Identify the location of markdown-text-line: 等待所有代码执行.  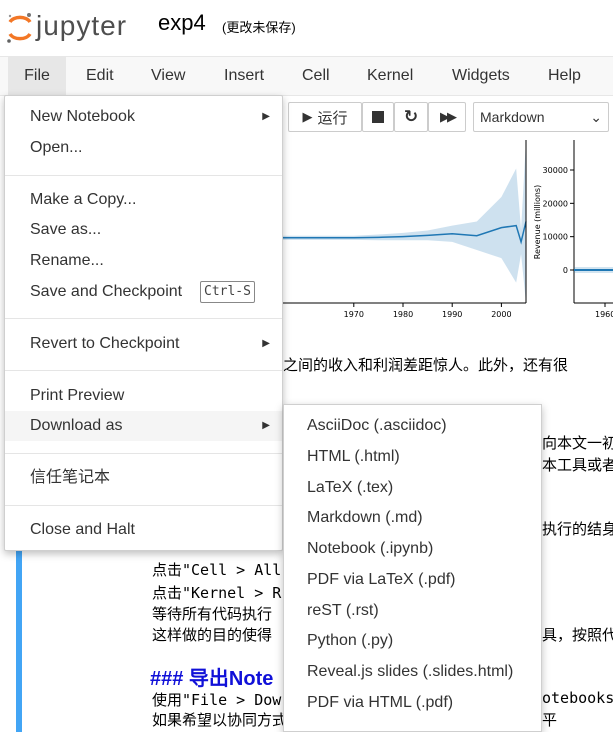
(212, 614).